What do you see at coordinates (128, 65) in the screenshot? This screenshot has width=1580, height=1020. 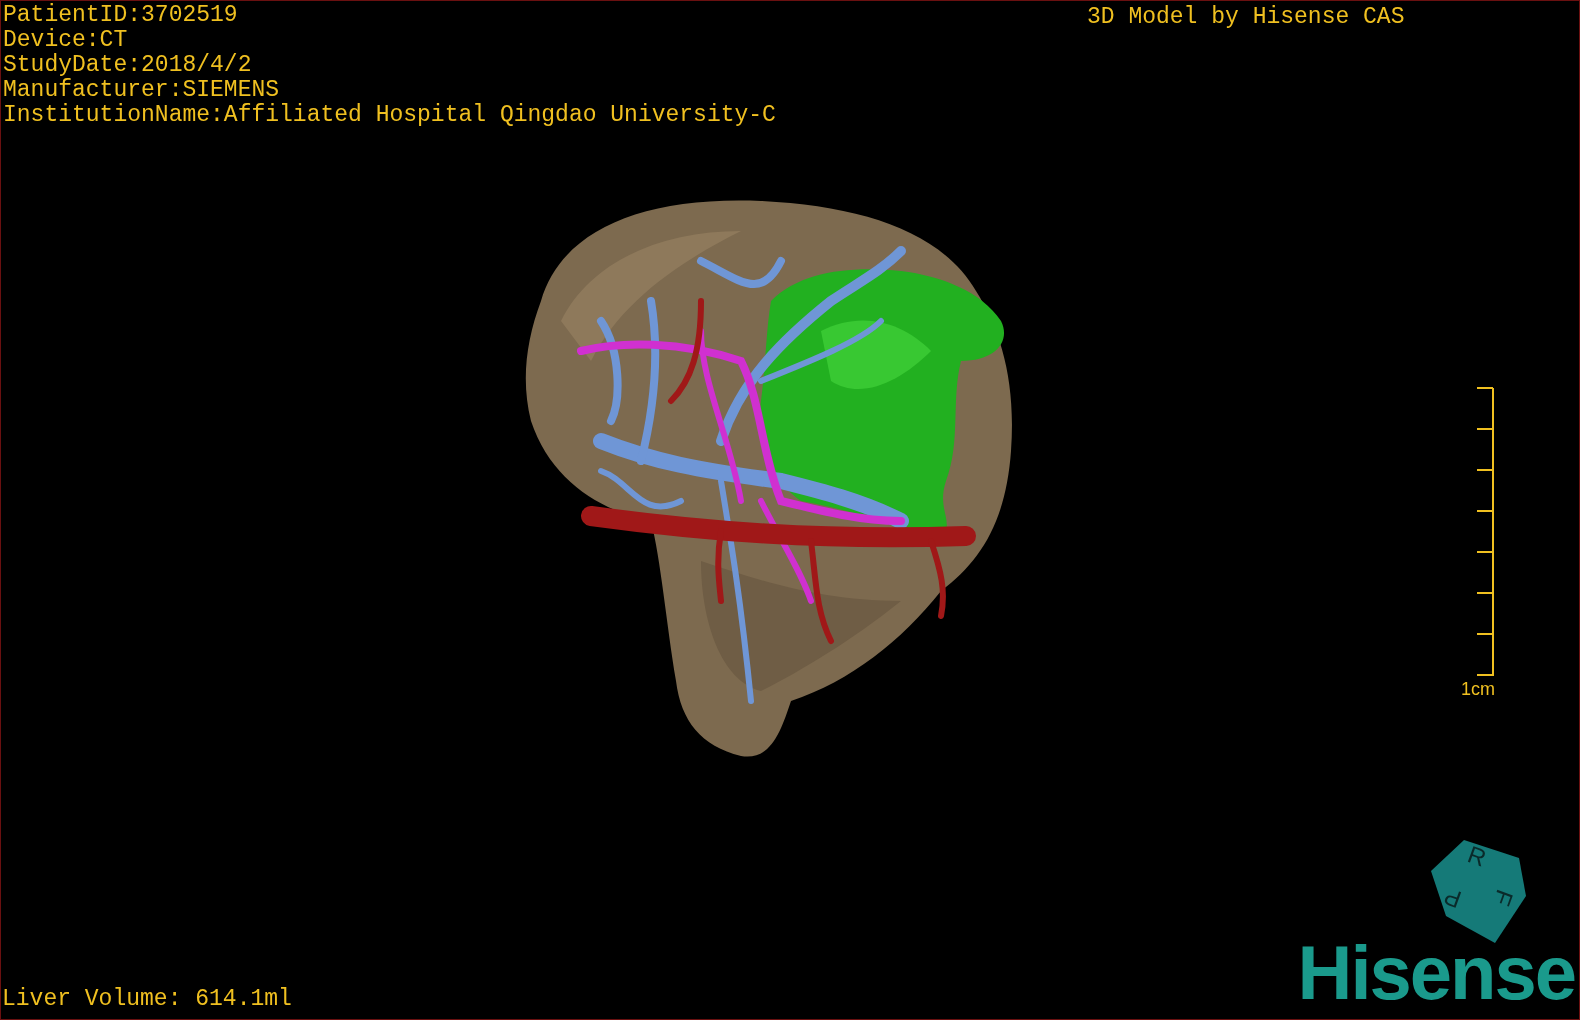 I see `dicom-info-text: StudyDate:2018/4/2` at bounding box center [128, 65].